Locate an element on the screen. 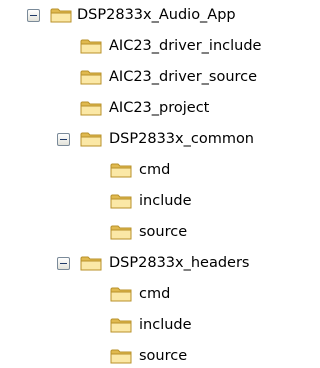 Image resolution: width=320 pixels, height=368 pixels. tree-item-label: AIC23_driver_include is located at coordinates (185, 46).